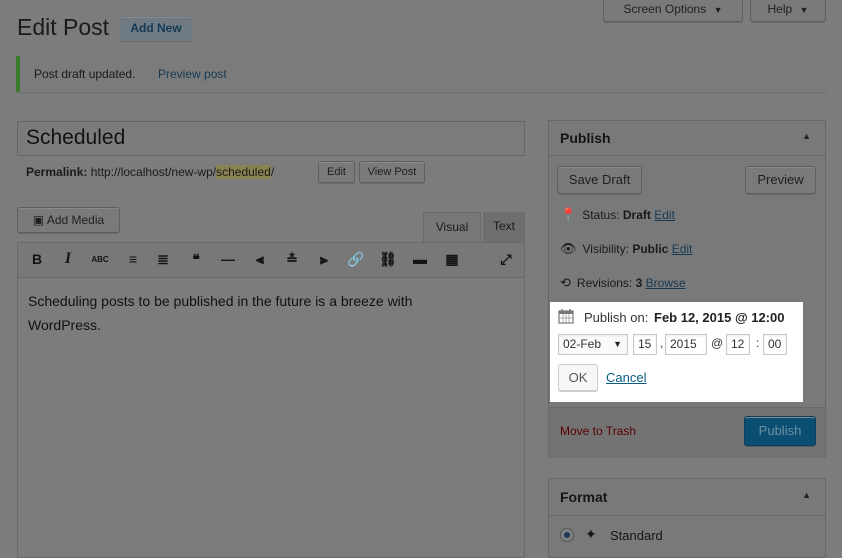 This screenshot has height=558, width=842. What do you see at coordinates (57, 172) in the screenshot?
I see `permalink-label: Permalink:` at bounding box center [57, 172].